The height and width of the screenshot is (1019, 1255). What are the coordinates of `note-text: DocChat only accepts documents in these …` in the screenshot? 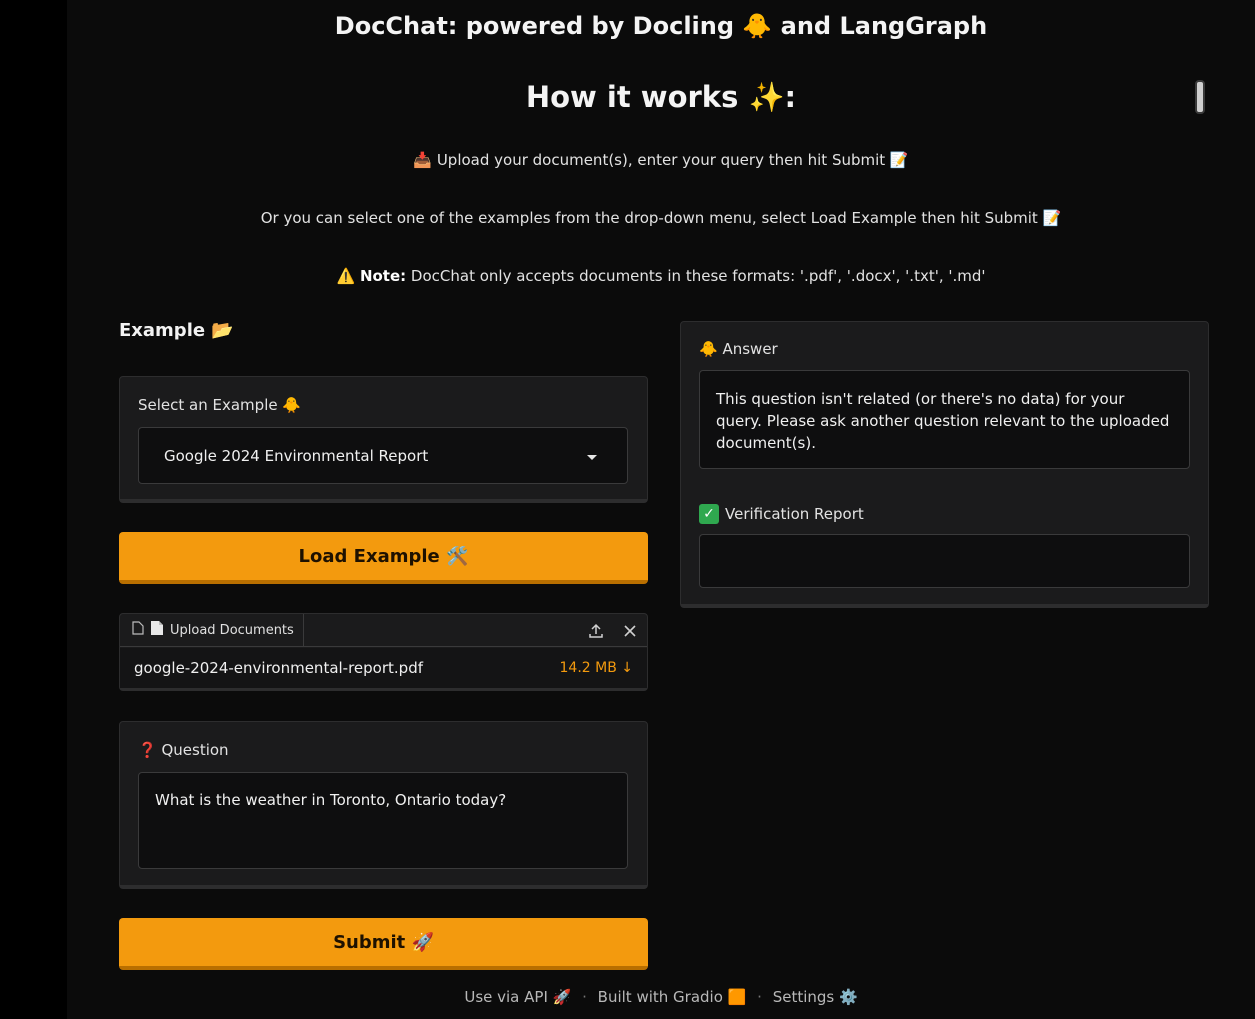 It's located at (698, 276).